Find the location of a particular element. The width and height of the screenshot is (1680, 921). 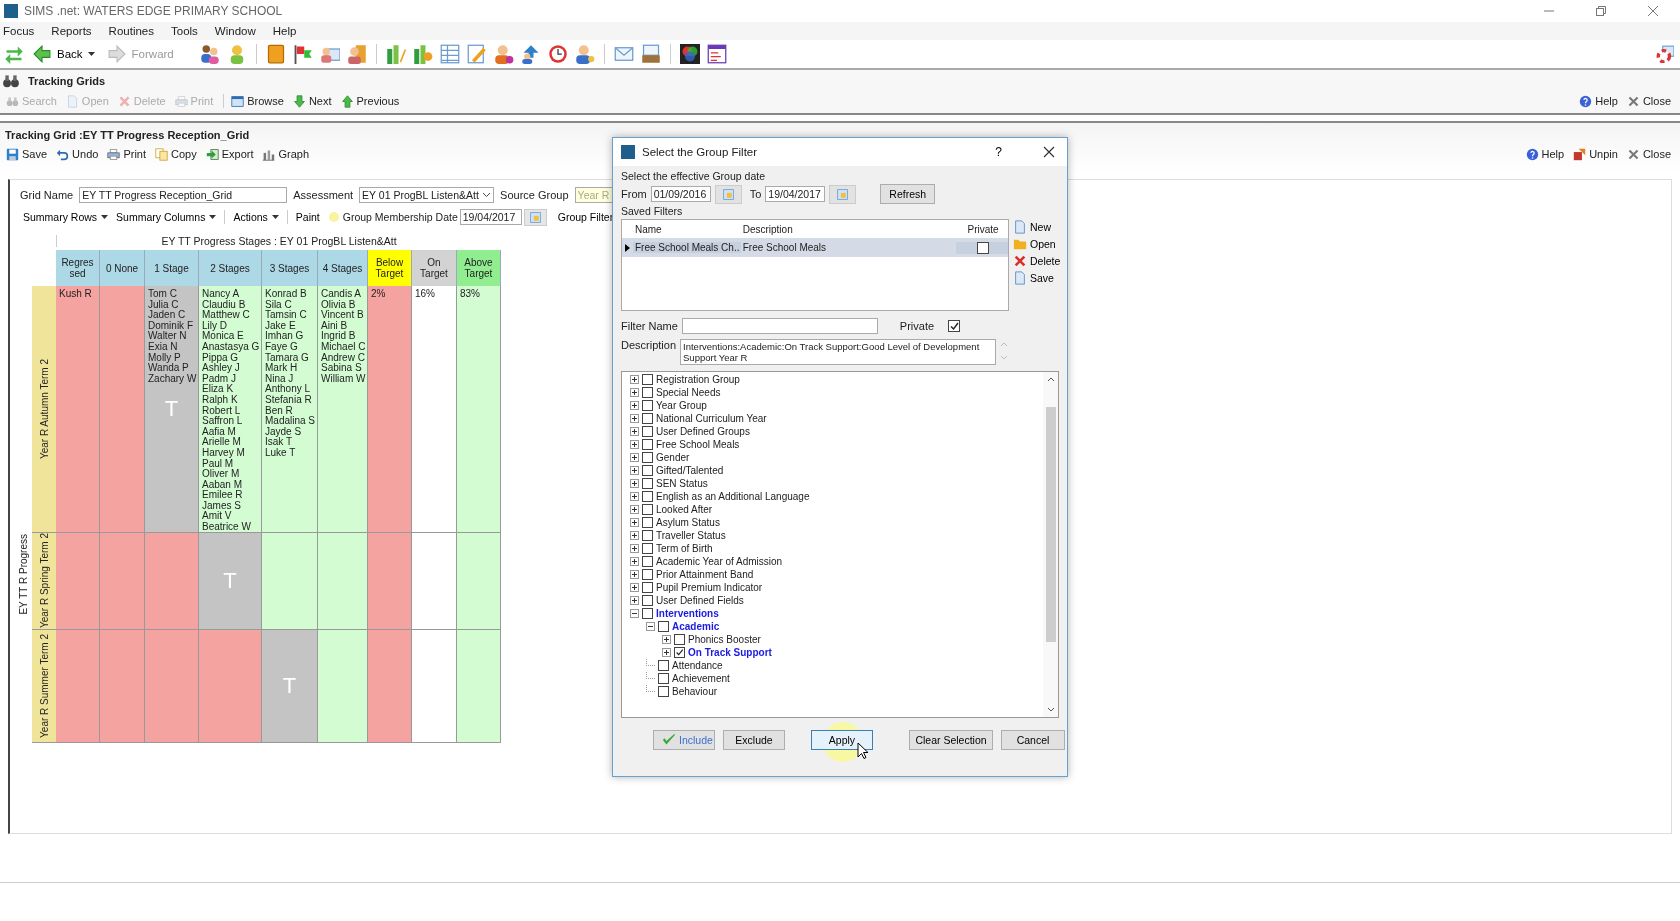

toolbar-button: Close is located at coordinates (1650, 101).